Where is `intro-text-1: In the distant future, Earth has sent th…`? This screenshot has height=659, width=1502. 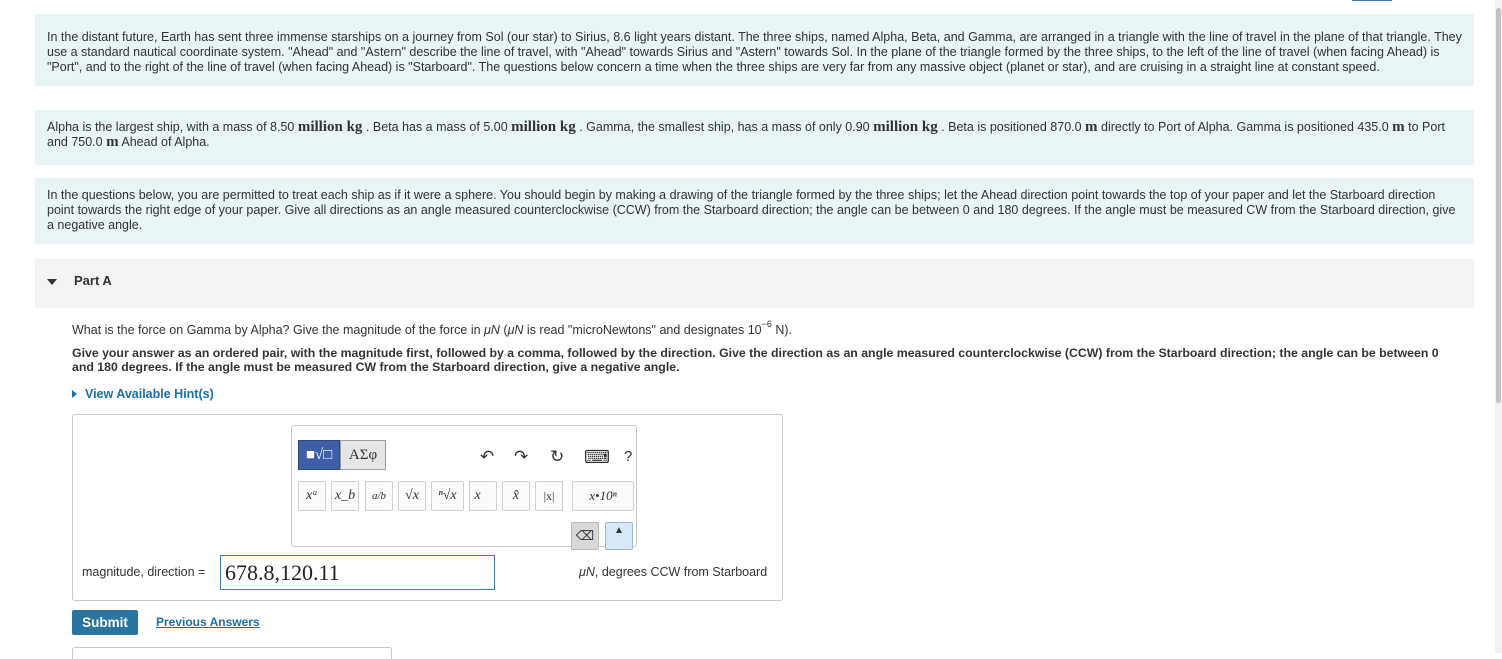 intro-text-1: In the distant future, Earth has sent th… is located at coordinates (754, 52).